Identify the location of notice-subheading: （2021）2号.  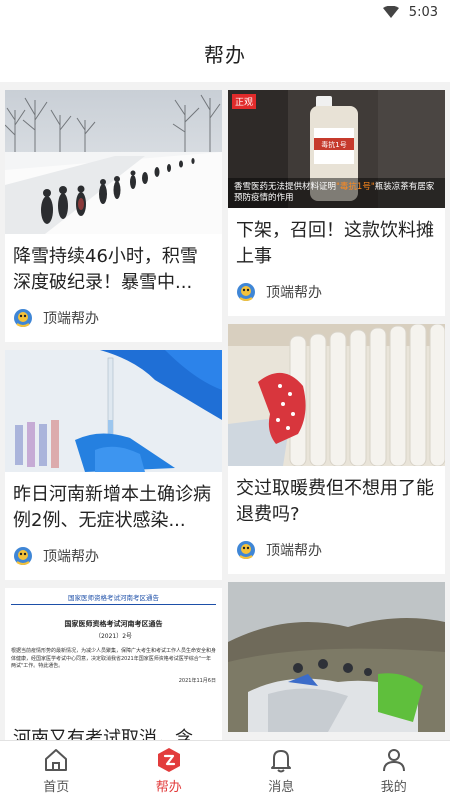
(113, 636).